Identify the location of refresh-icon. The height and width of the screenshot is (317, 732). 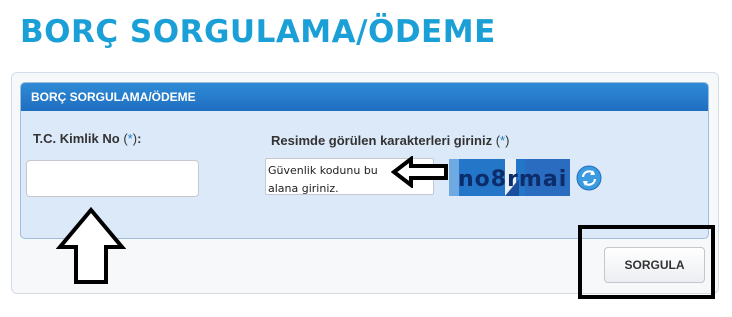
(589, 178).